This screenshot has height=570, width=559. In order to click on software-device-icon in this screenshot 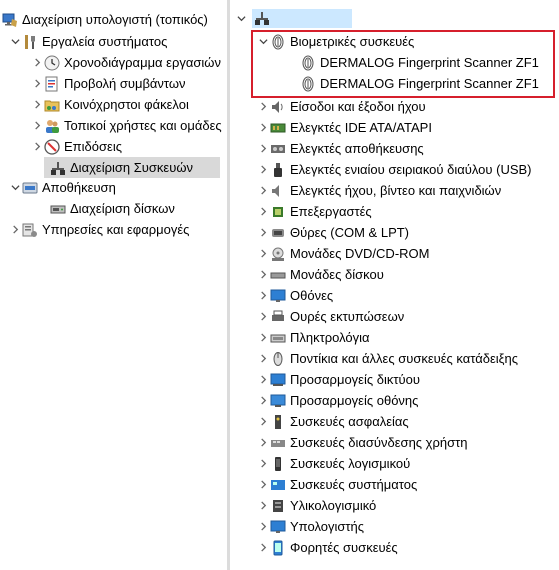, I will do `click(278, 464)`.